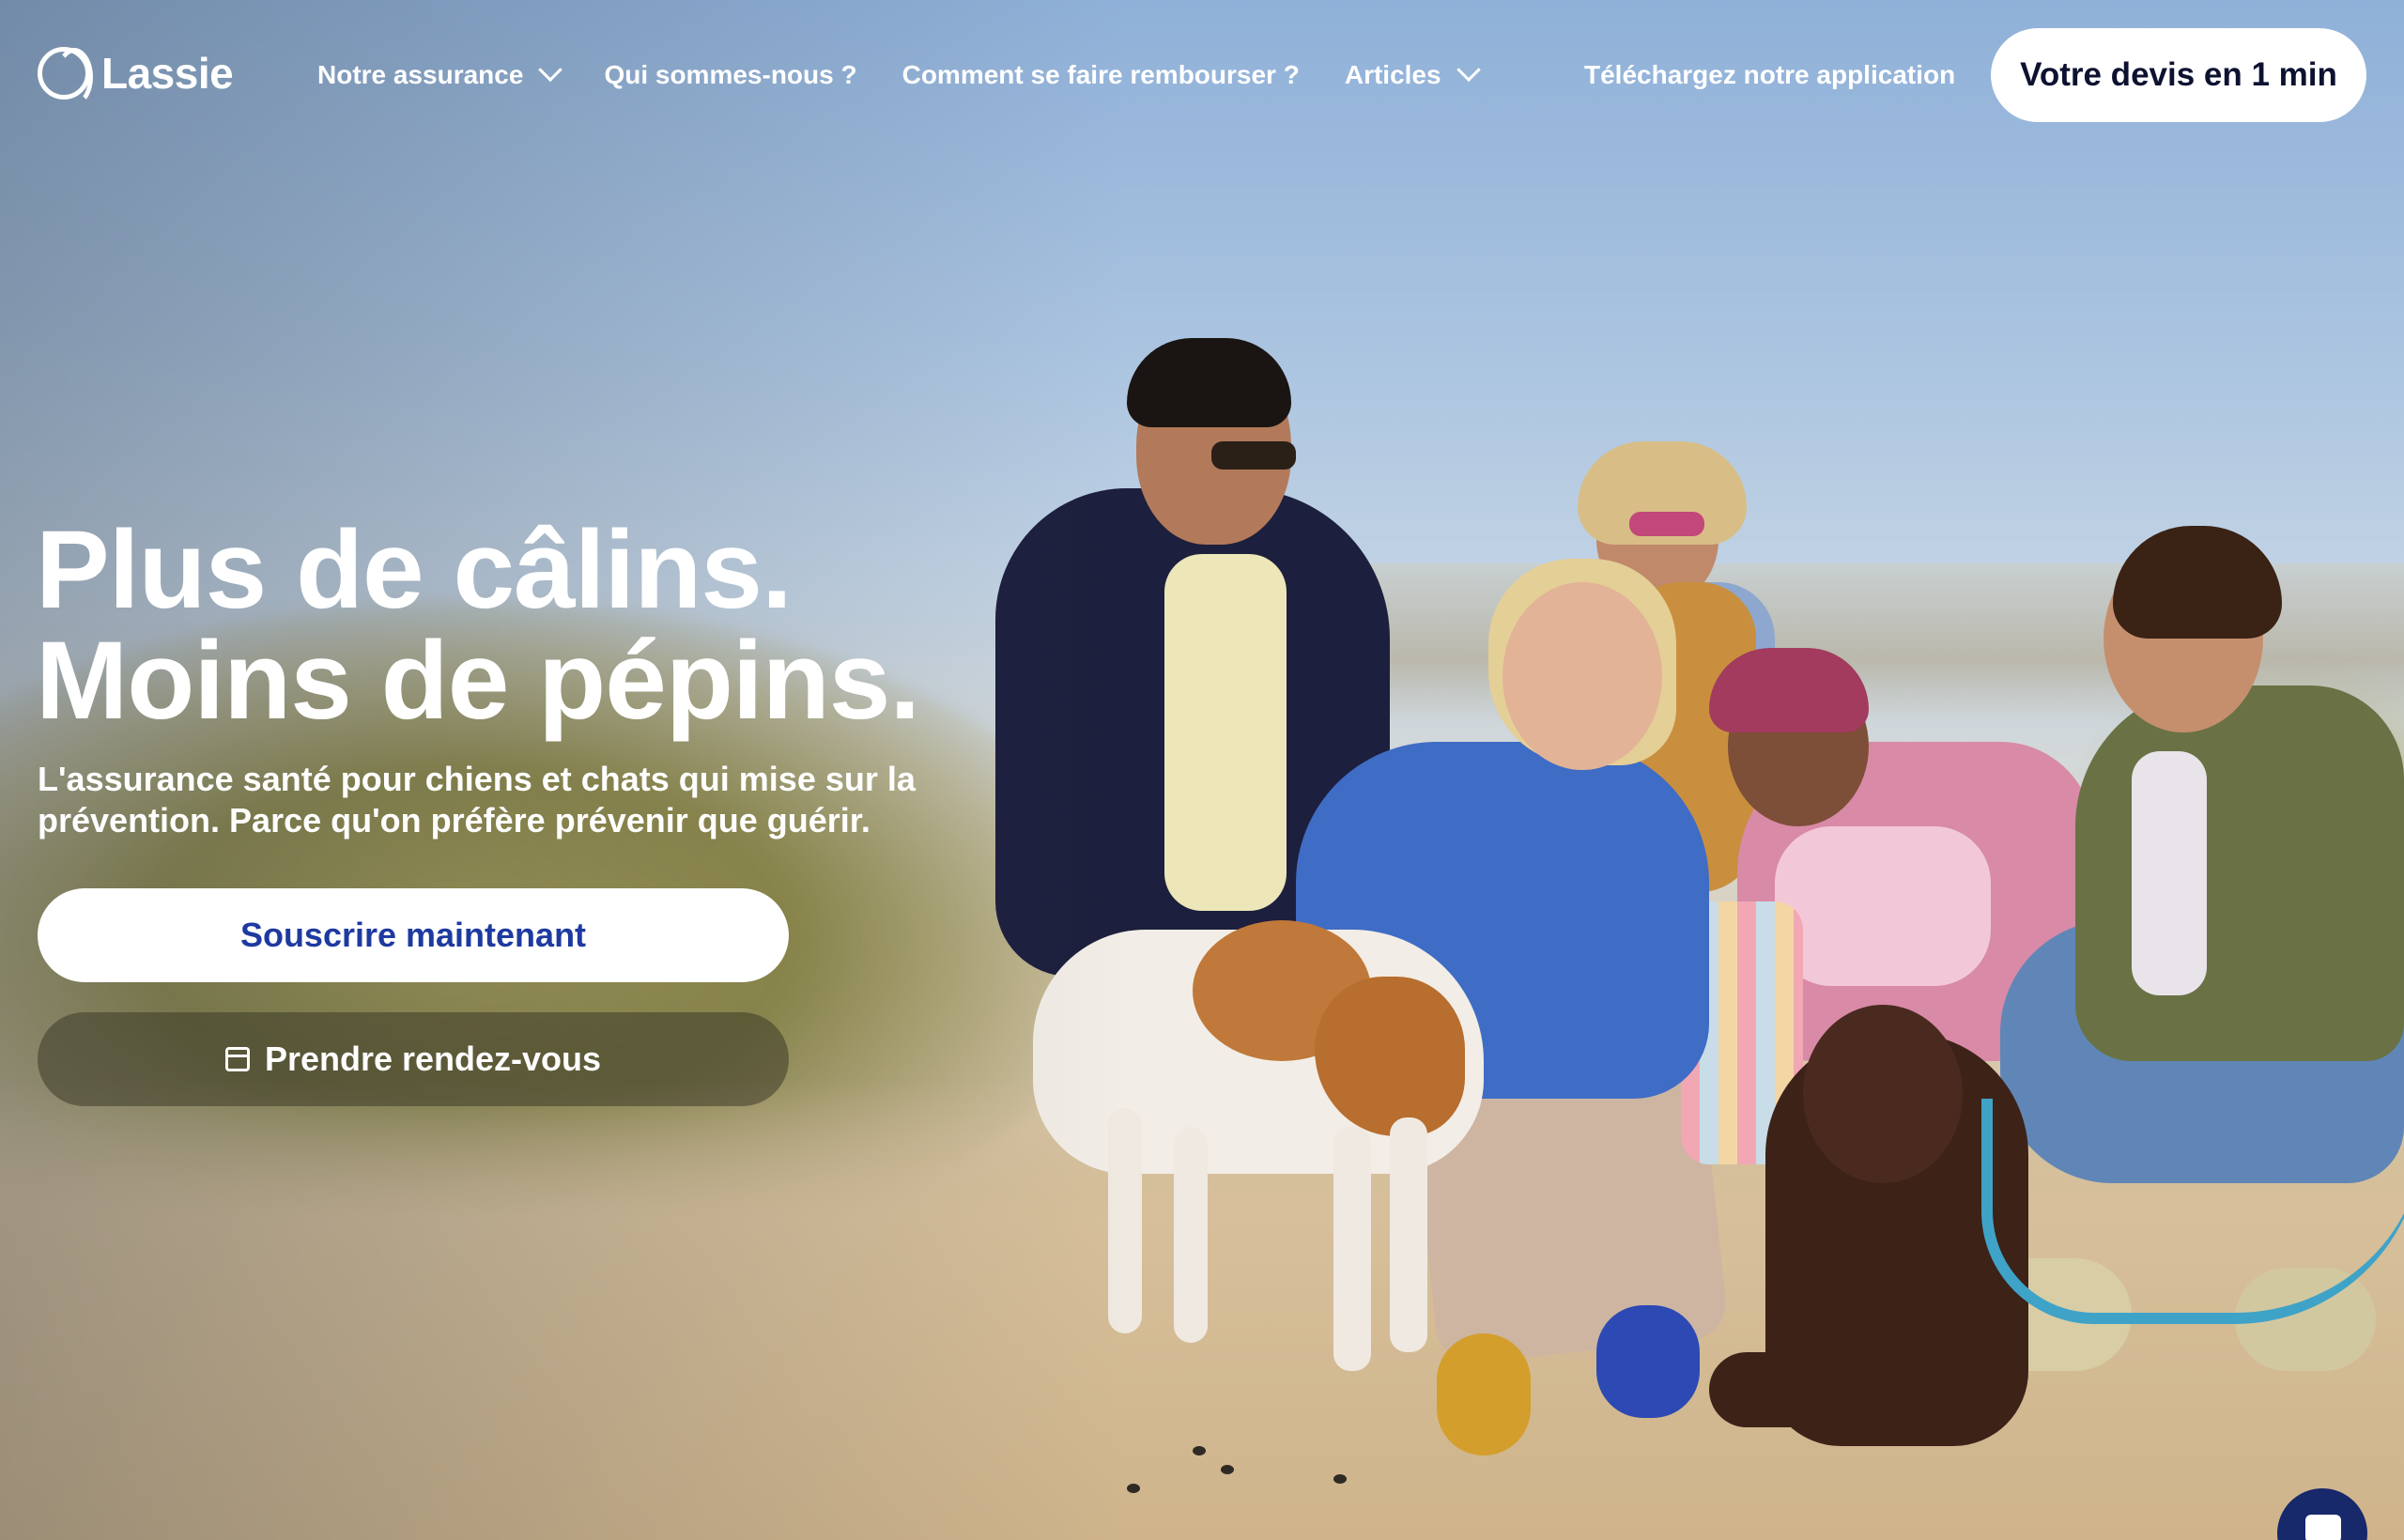 The width and height of the screenshot is (2404, 1540). What do you see at coordinates (414, 570) in the screenshot?
I see `headline-line-1: Plus de câlins.` at bounding box center [414, 570].